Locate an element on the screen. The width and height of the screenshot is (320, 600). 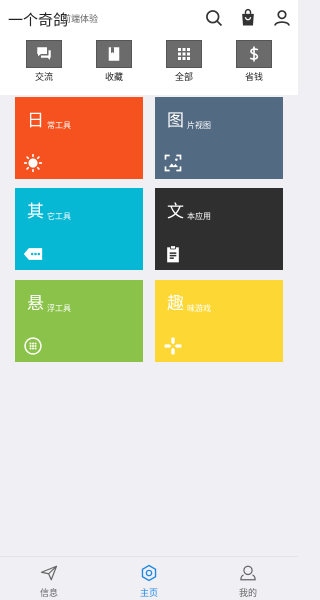
tile-big-char: 其 is located at coordinates (35, 212).